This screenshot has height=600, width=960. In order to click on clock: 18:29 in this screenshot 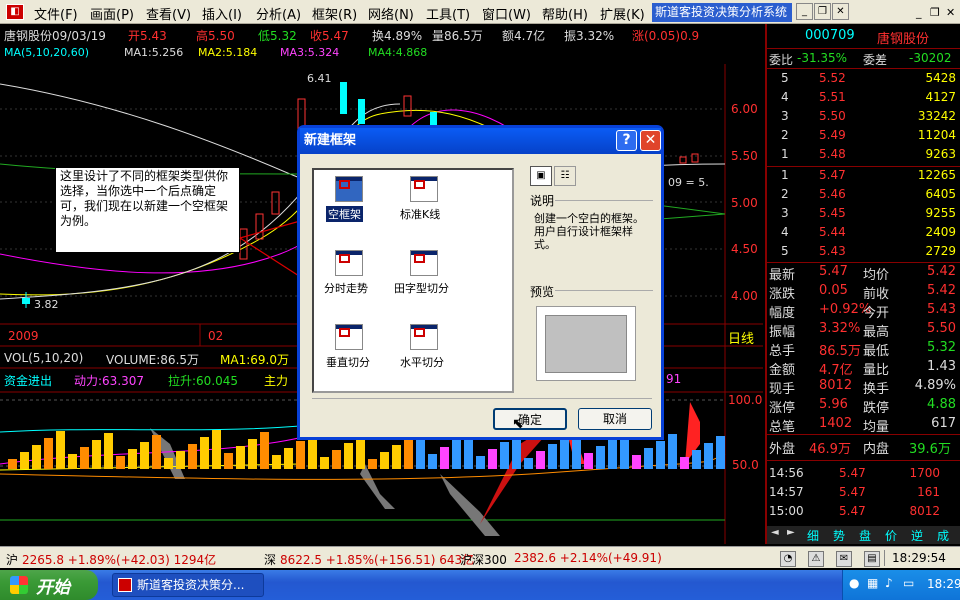, I will do `click(943, 584)`.